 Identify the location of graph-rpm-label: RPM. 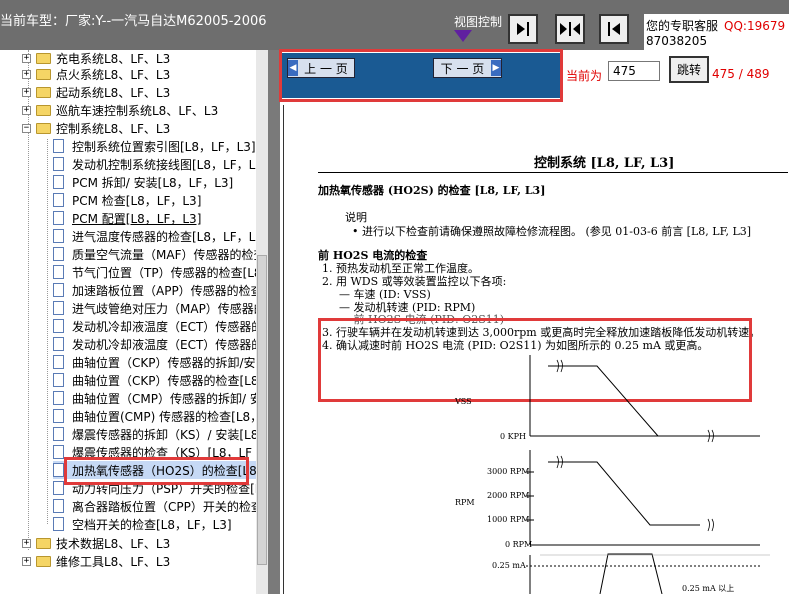
(465, 502).